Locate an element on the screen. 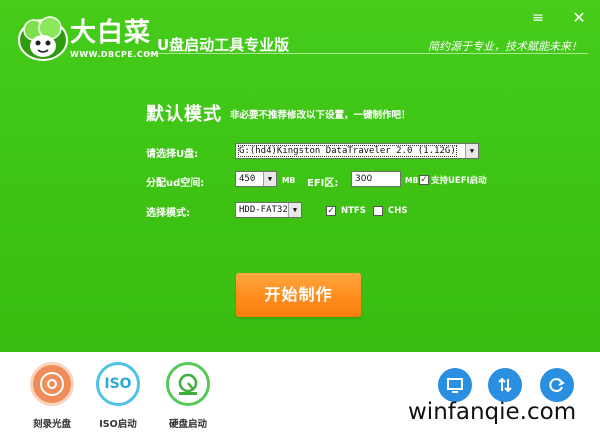 The height and width of the screenshot is (444, 600). uefi-checkbox: ✓ is located at coordinates (424, 180).